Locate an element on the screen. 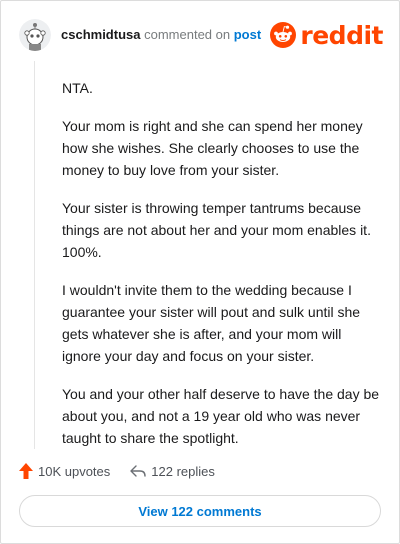 This screenshot has height=544, width=400. username-link: cschmidtusa is located at coordinates (100, 34).